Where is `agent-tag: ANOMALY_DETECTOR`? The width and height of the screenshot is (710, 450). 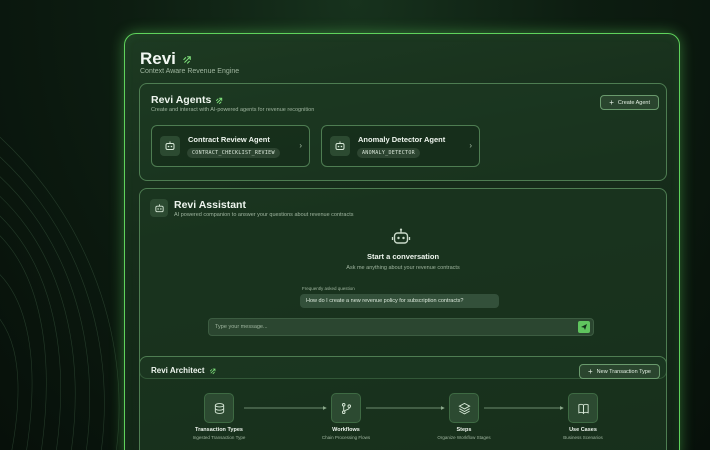 agent-tag: ANOMALY_DETECTOR is located at coordinates (388, 153).